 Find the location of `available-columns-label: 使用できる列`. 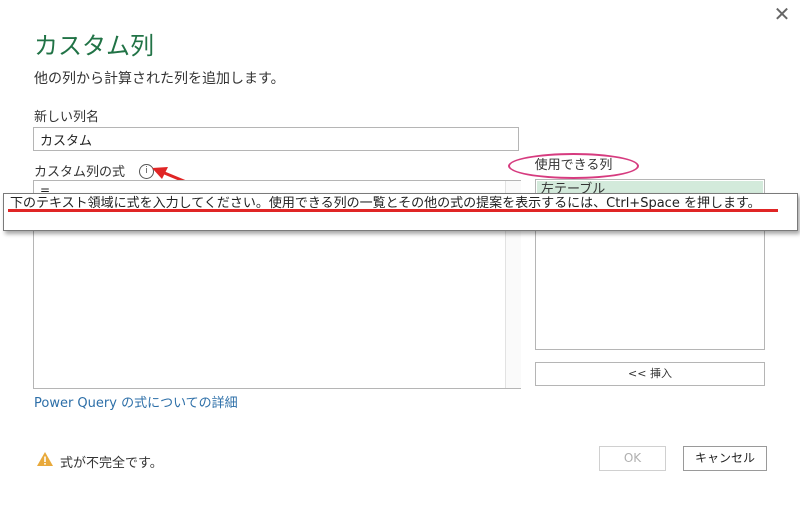

available-columns-label: 使用できる列 is located at coordinates (573, 166).